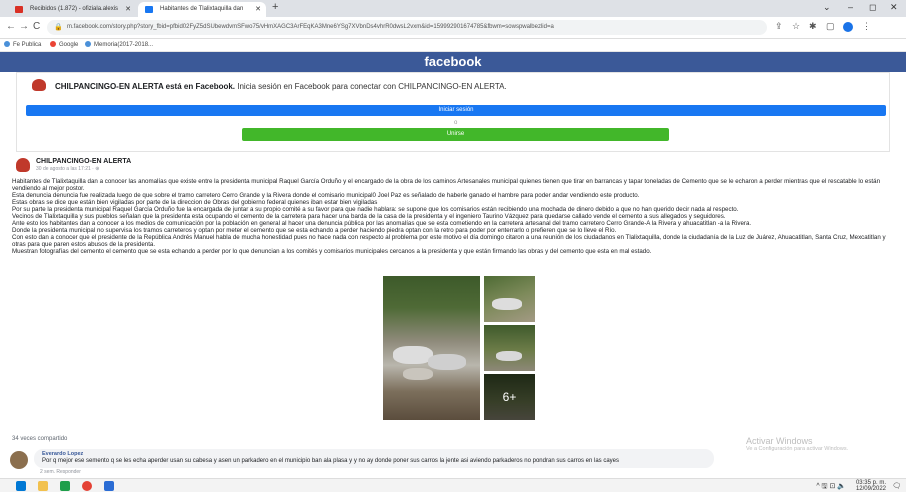  Describe the element at coordinates (67, 169) in the screenshot. I see `post-date: 30 de agosto a las 17:21 · ⊕` at that location.